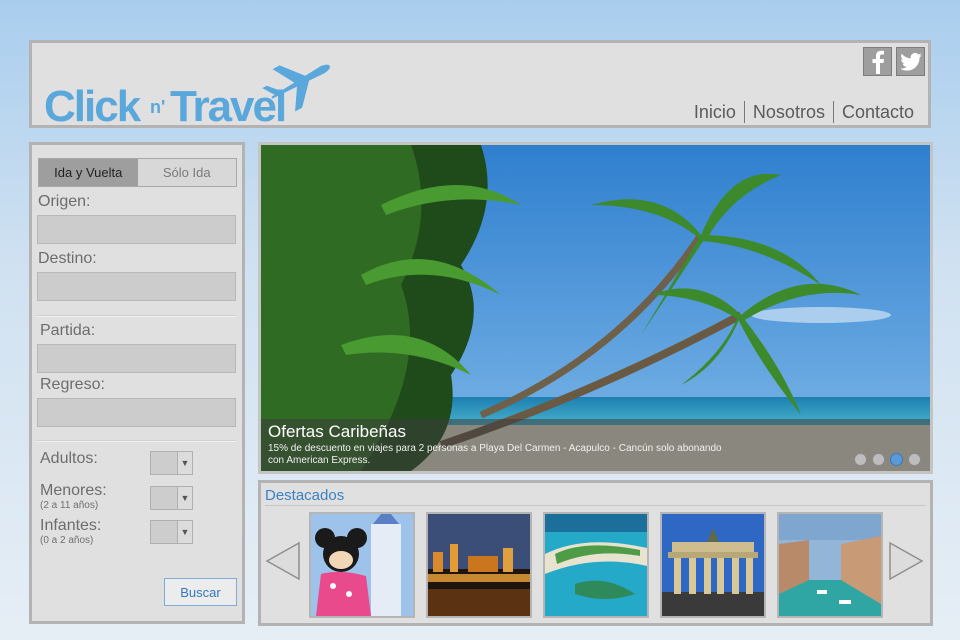  I want to click on infants-label: Infantes:, so click(71, 525).